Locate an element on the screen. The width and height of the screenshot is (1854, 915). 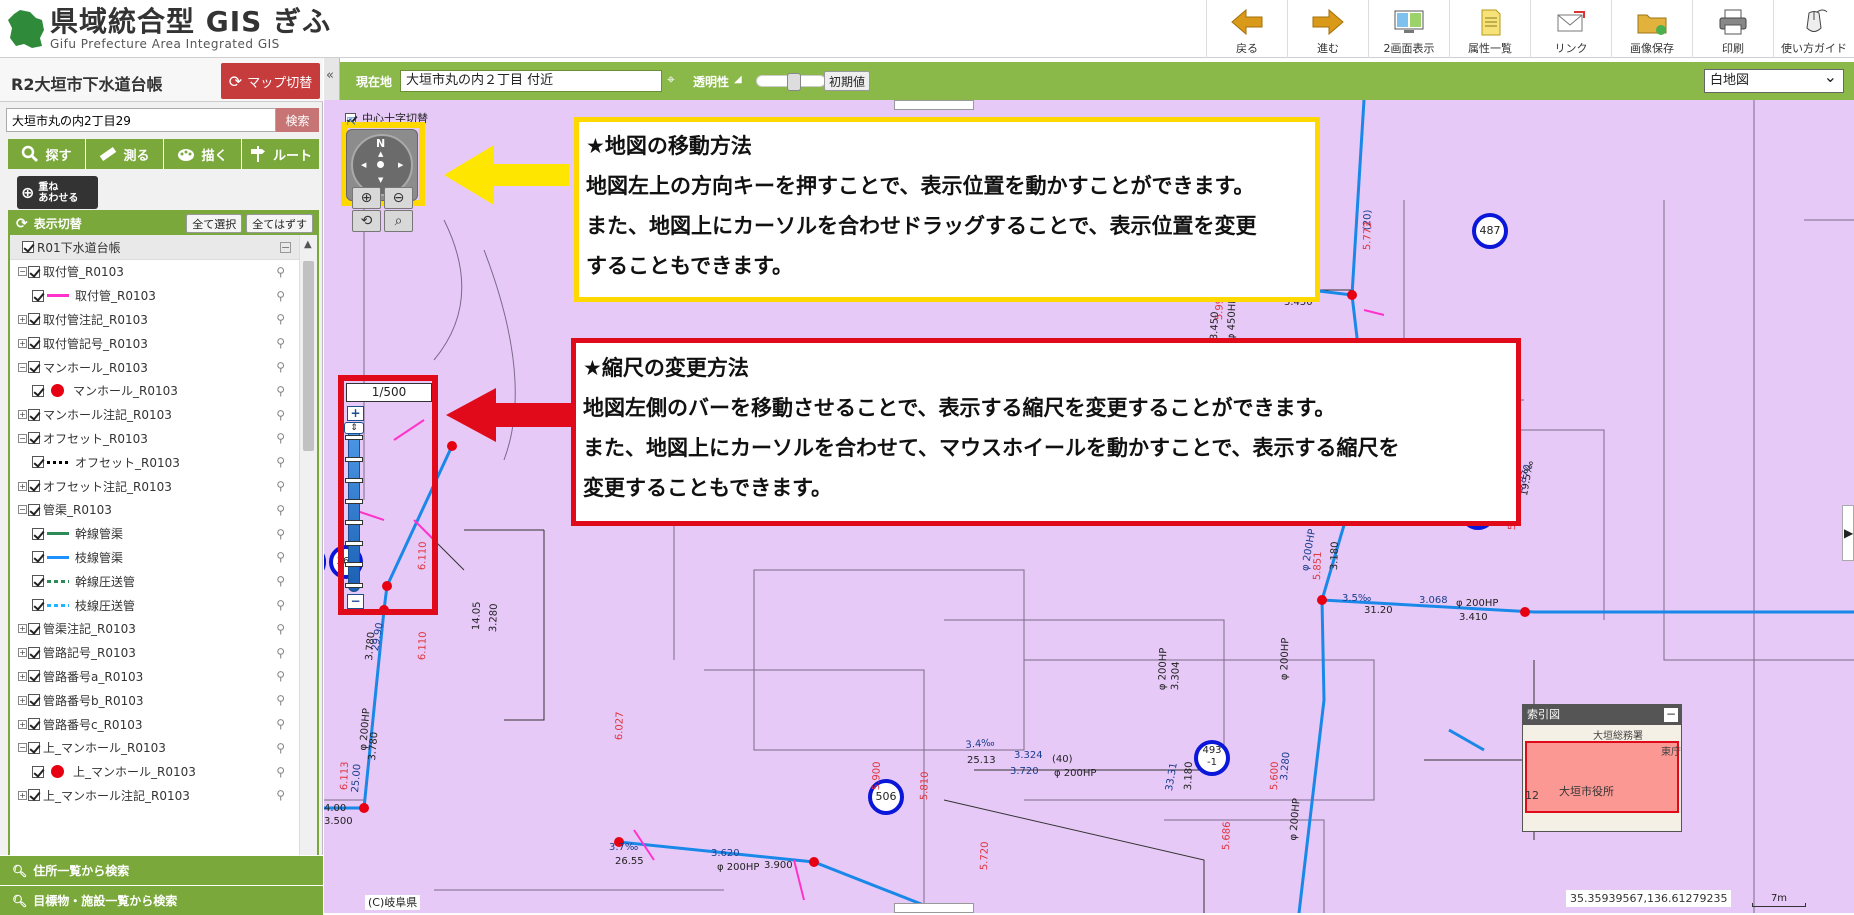
draw-tool-button: 描く is located at coordinates (203, 154).